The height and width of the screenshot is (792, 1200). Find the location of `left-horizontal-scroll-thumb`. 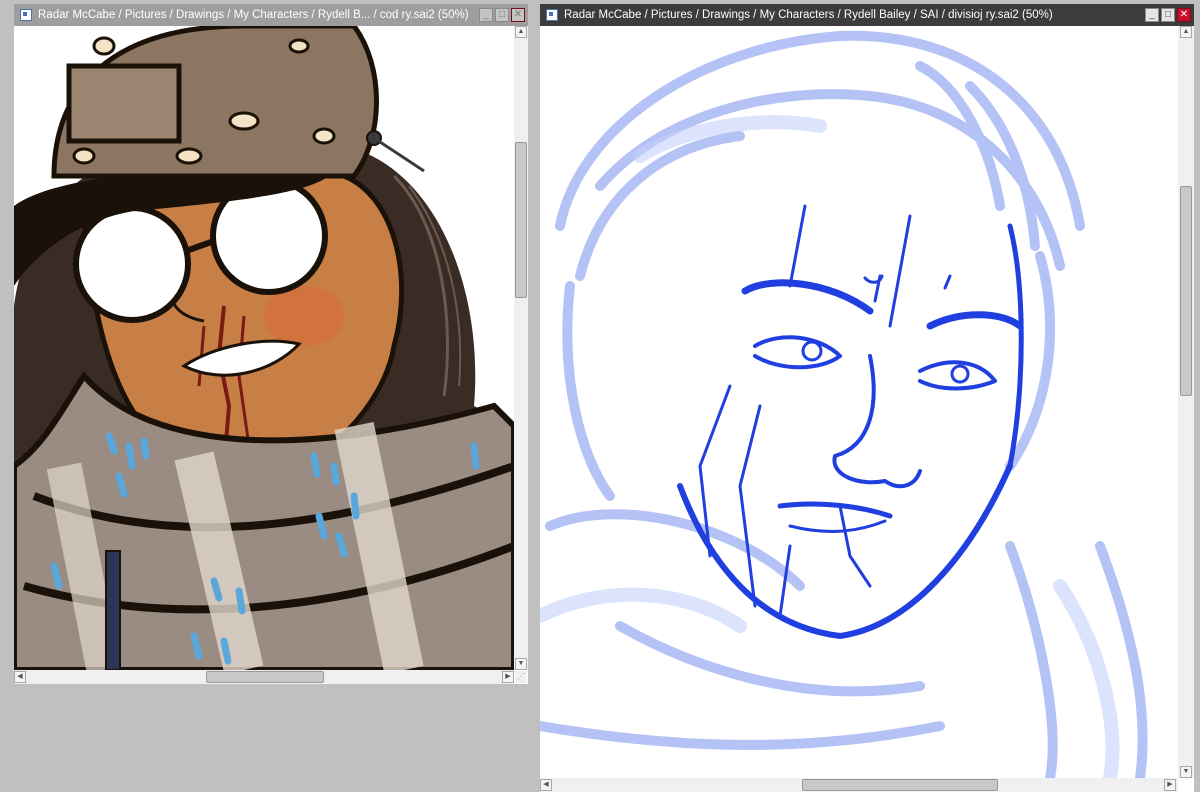

left-horizontal-scroll-thumb is located at coordinates (265, 677).